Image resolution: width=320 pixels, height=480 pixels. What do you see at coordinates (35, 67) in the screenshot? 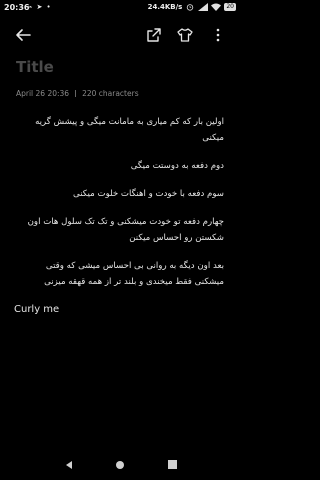
I see `note-title-input: Title` at bounding box center [35, 67].